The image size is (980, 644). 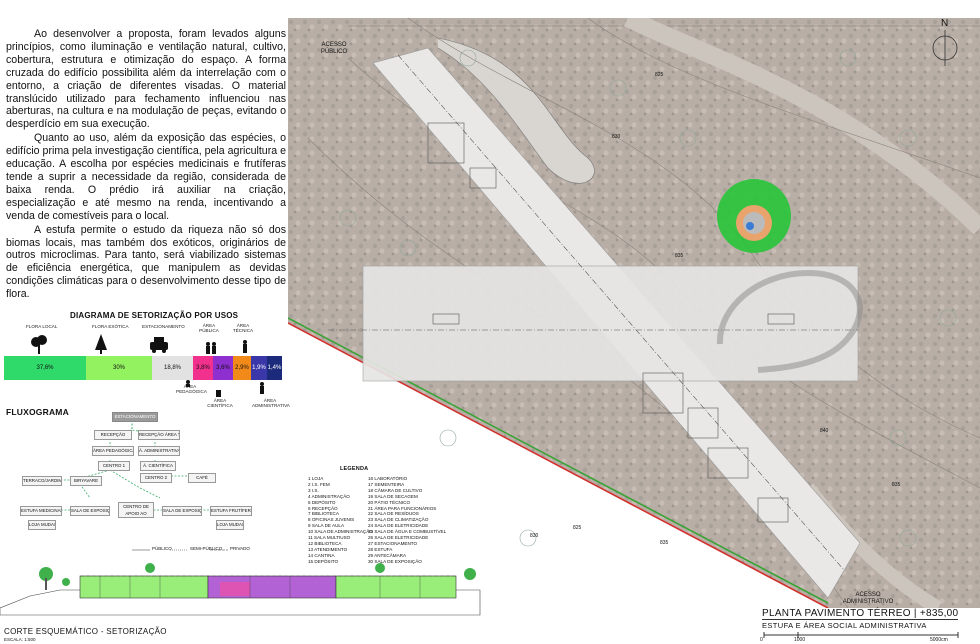 I want to click on segment-flora-local: 37,6%, so click(x=45, y=368).